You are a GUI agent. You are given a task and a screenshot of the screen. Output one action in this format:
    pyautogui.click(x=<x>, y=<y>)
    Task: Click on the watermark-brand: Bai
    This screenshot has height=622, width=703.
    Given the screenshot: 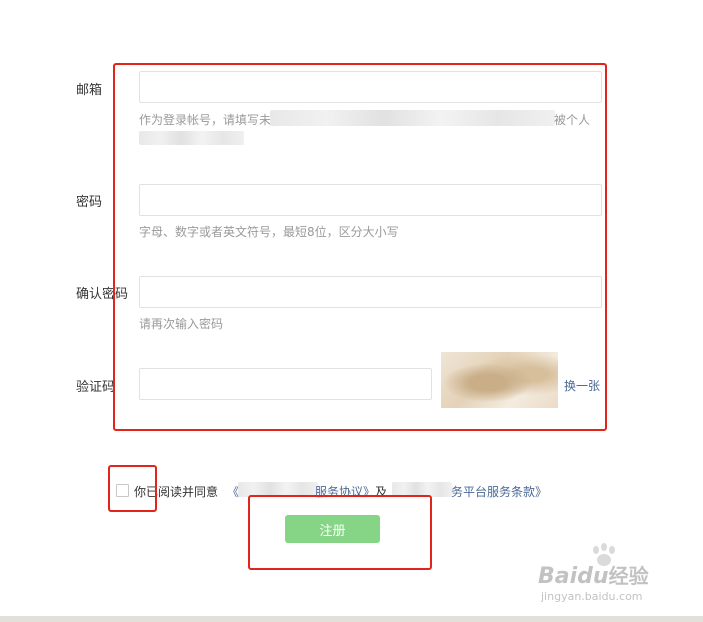 What is the action you would take?
    pyautogui.click(x=558, y=576)
    